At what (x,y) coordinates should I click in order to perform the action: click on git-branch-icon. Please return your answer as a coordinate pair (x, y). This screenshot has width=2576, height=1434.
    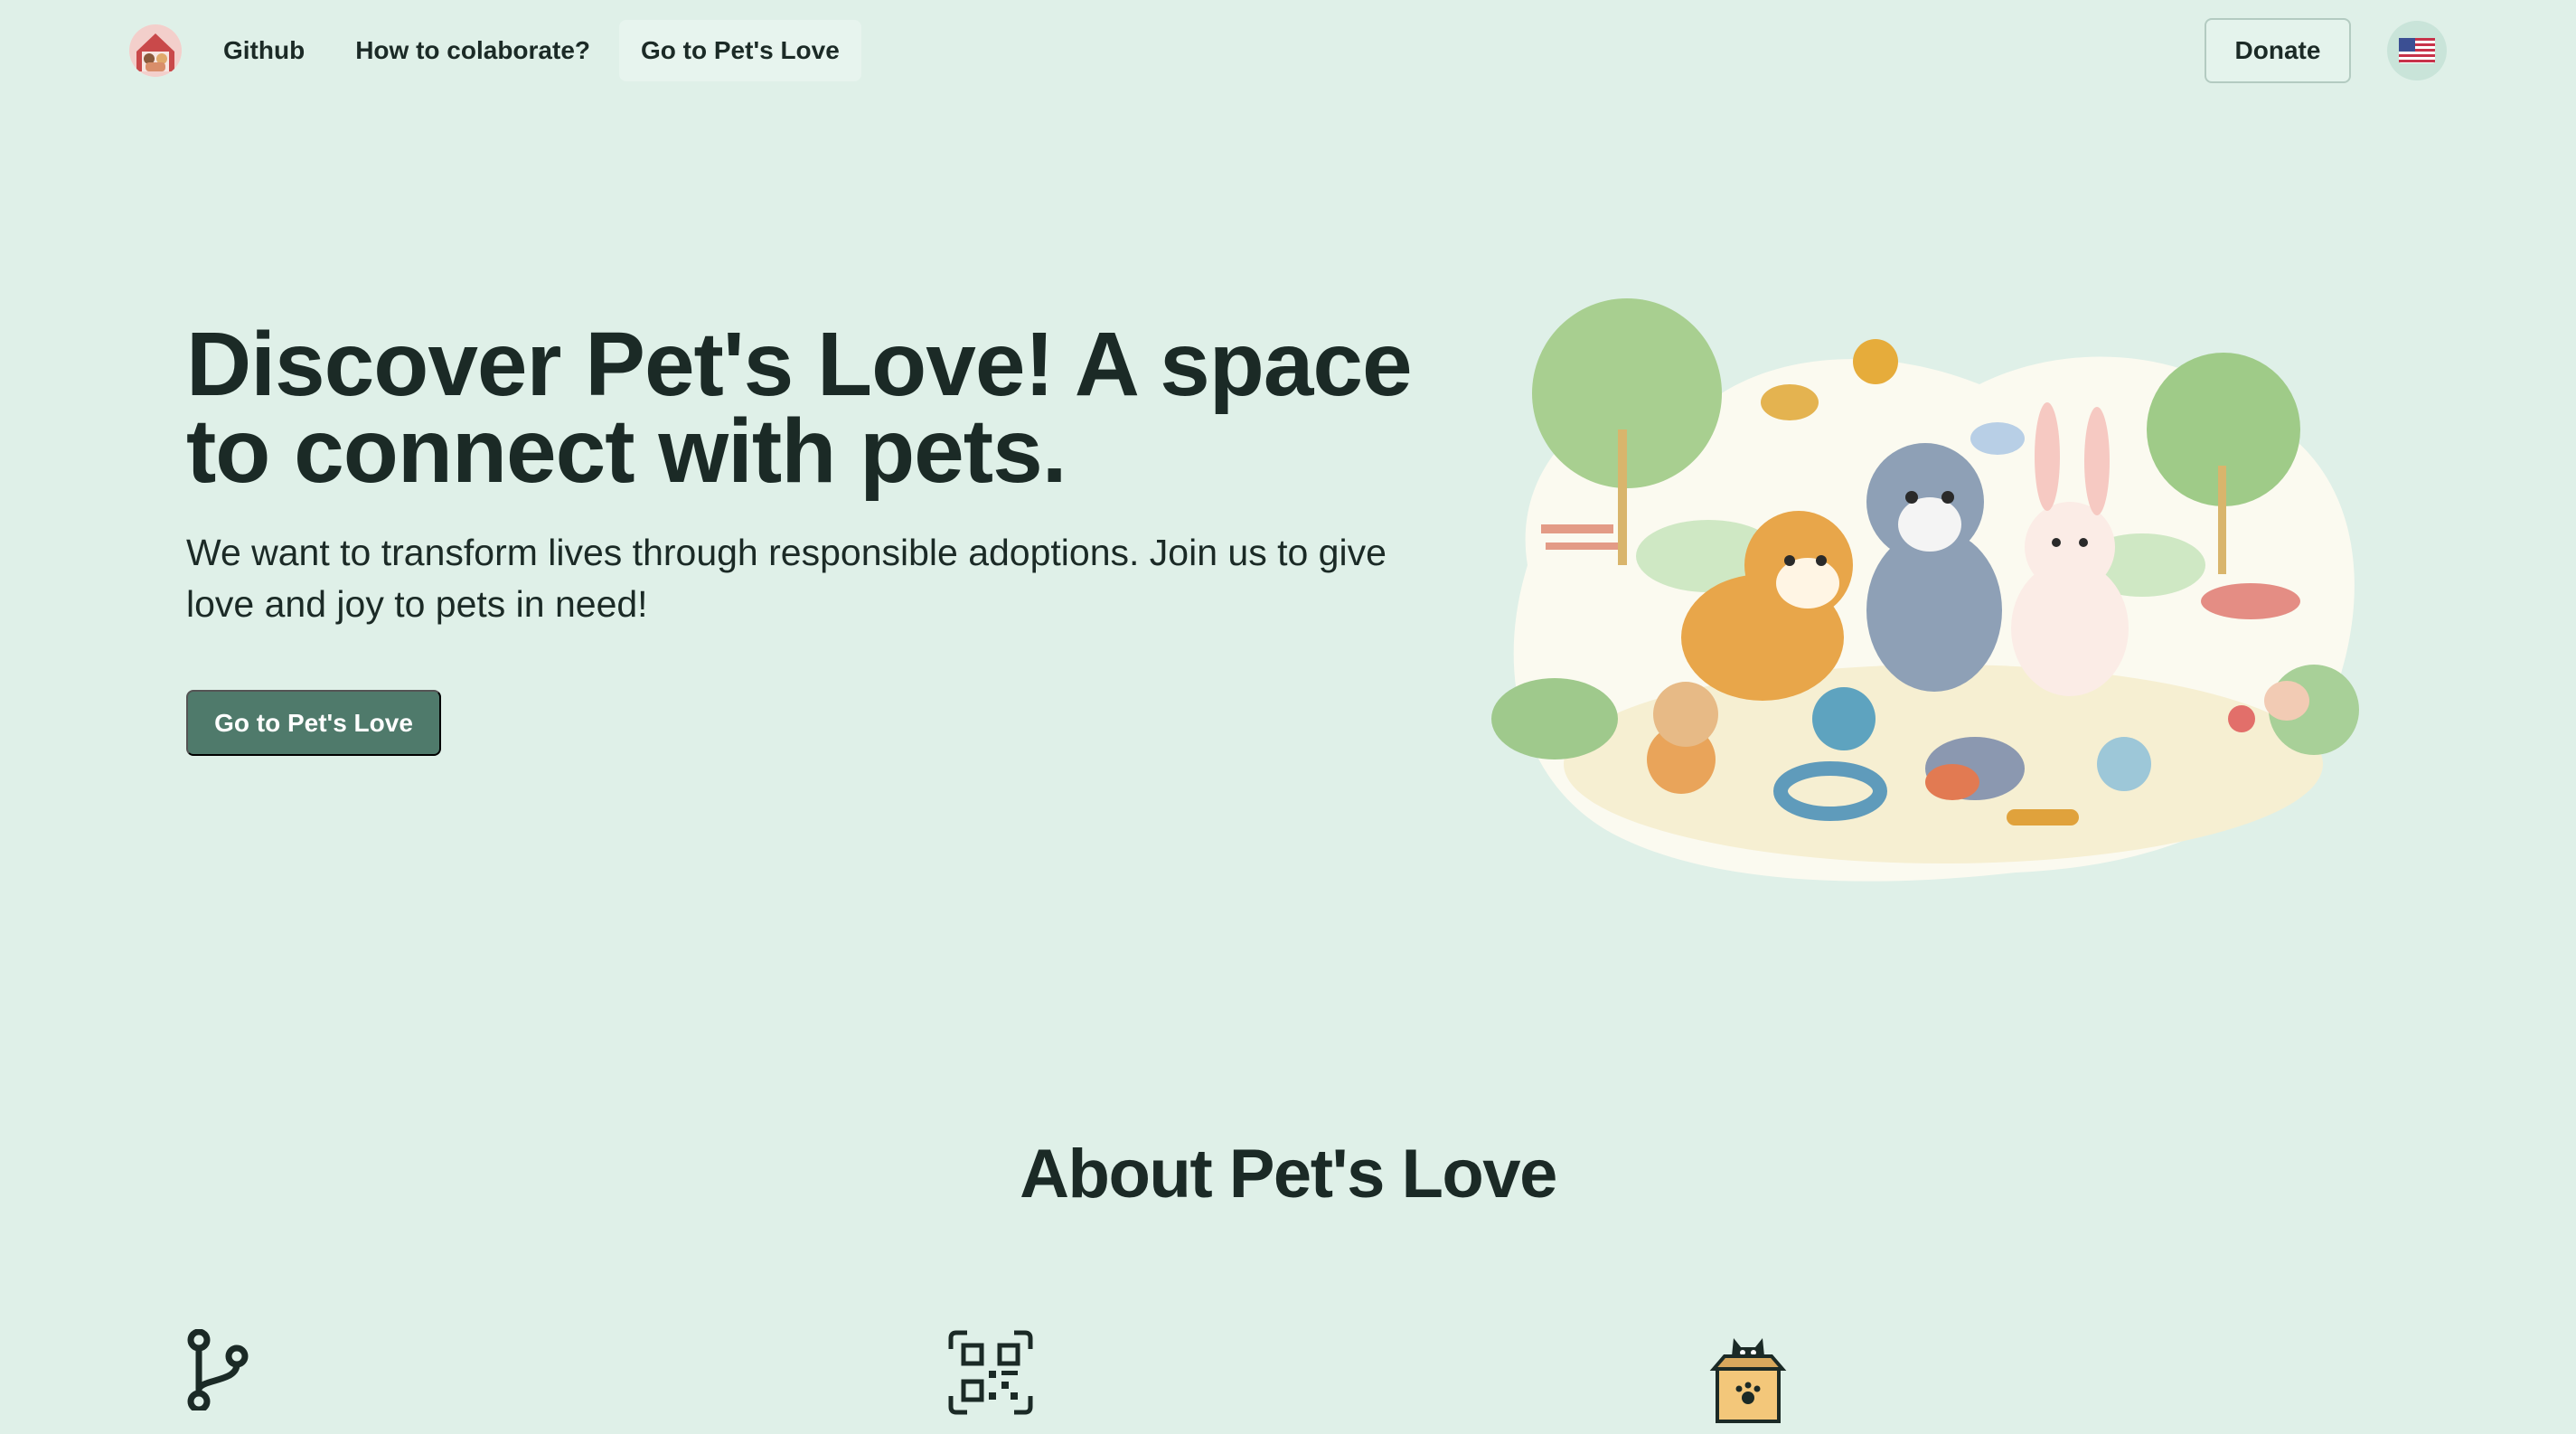
    Looking at the image, I should click on (218, 1369).